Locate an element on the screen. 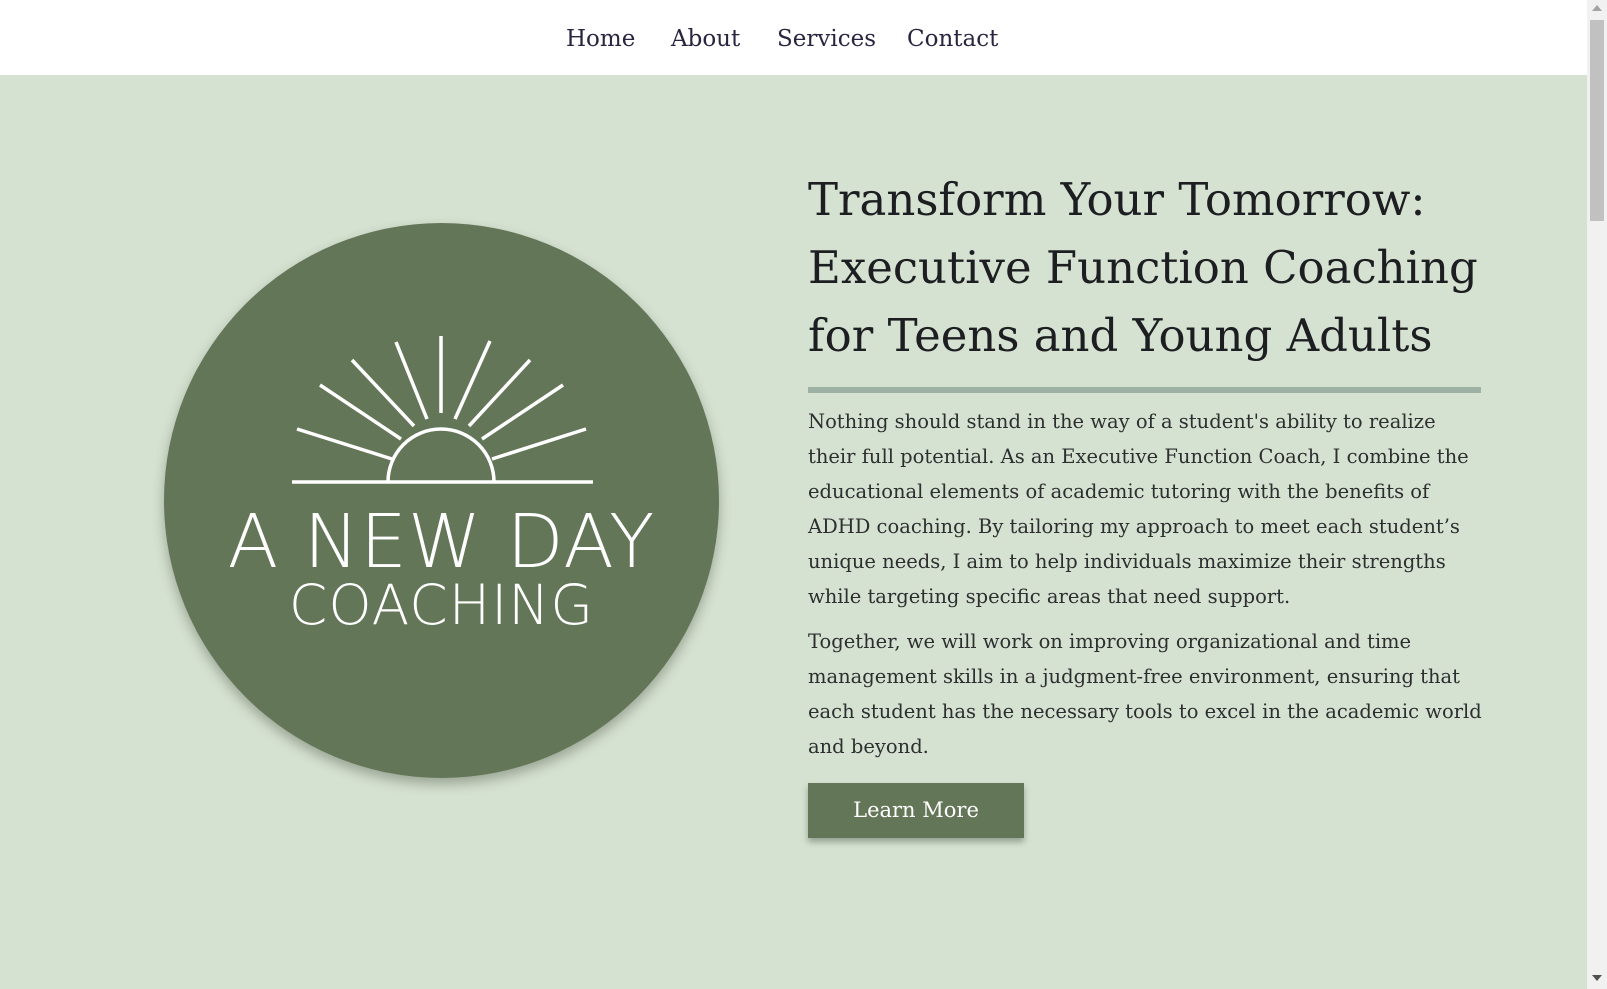 This screenshot has width=1607, height=989. scroll-up-arrow-icon is located at coordinates (1597, 8).